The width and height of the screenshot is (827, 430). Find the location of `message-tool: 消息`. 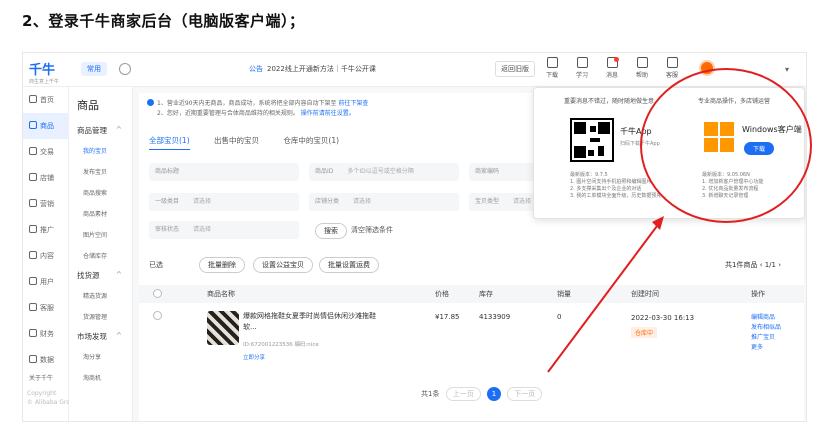

message-tool: 消息 is located at coordinates (612, 68).